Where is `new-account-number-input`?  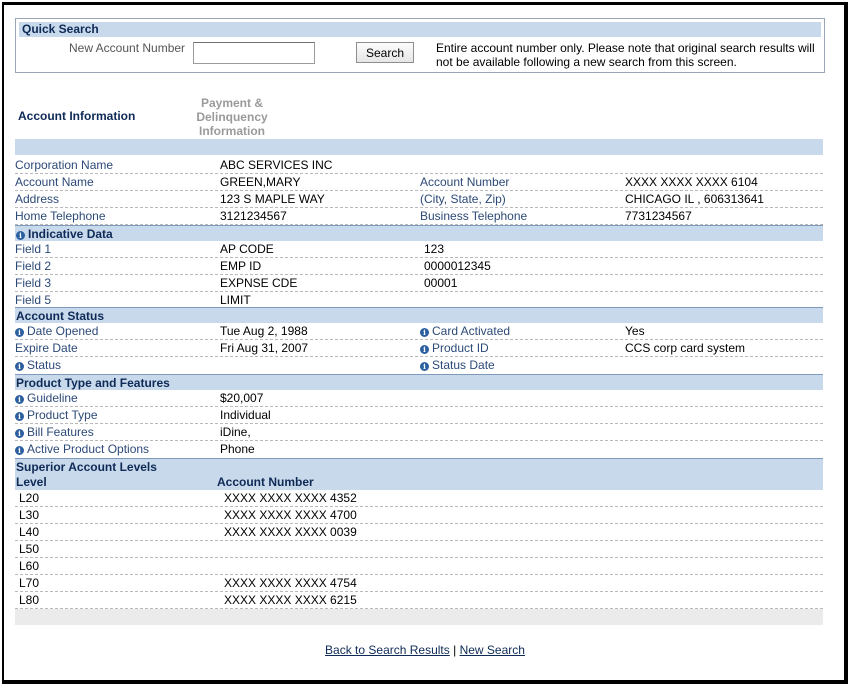
new-account-number-input is located at coordinates (254, 53).